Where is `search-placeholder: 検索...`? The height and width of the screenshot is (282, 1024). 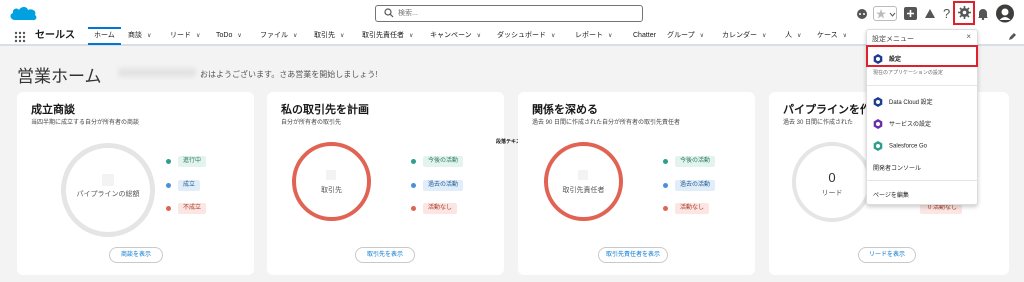
search-placeholder: 検索... is located at coordinates (408, 13).